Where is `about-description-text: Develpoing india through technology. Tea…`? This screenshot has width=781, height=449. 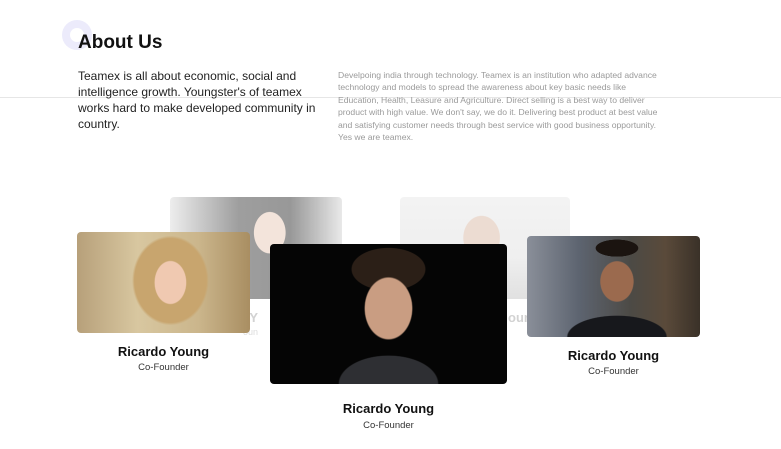
about-description-text: Develpoing india through technology. Tea… is located at coordinates (498, 106).